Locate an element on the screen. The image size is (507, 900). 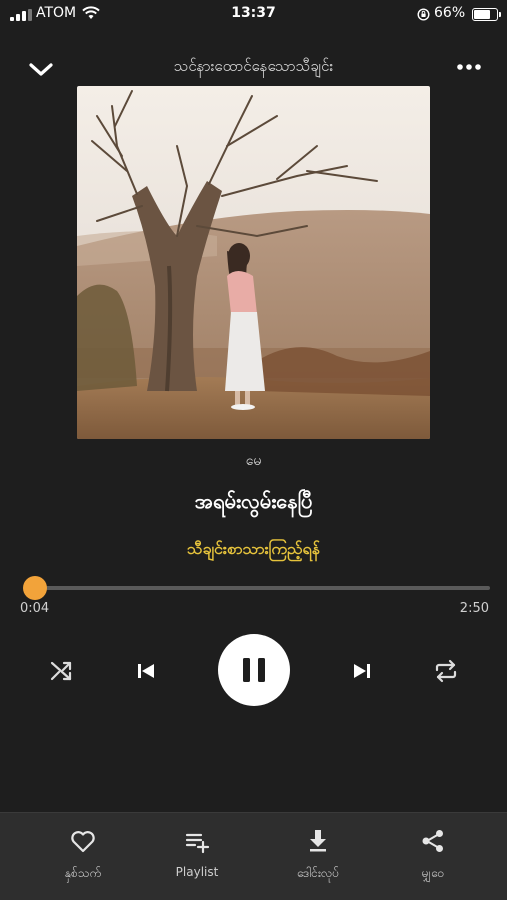
share-button: မျှဝေ is located at coordinates (433, 856).